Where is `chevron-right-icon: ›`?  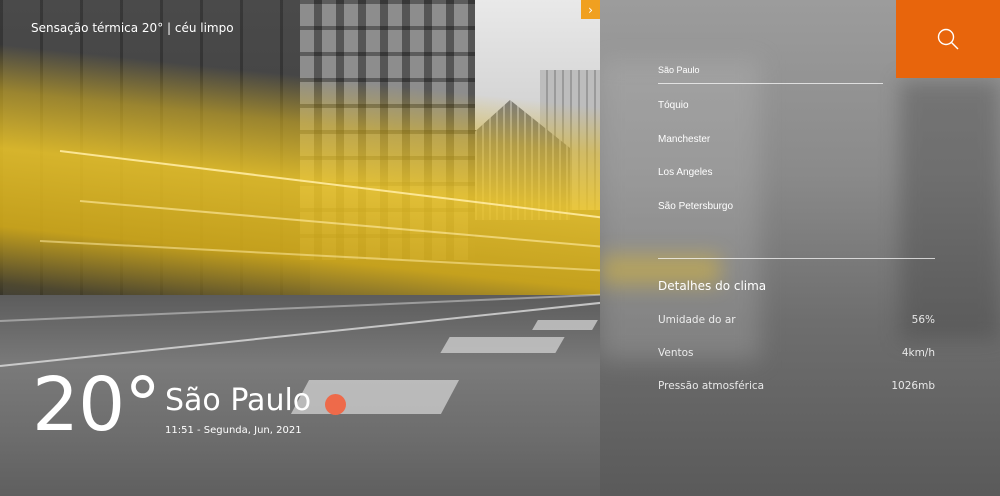 chevron-right-icon: › is located at coordinates (590, 9).